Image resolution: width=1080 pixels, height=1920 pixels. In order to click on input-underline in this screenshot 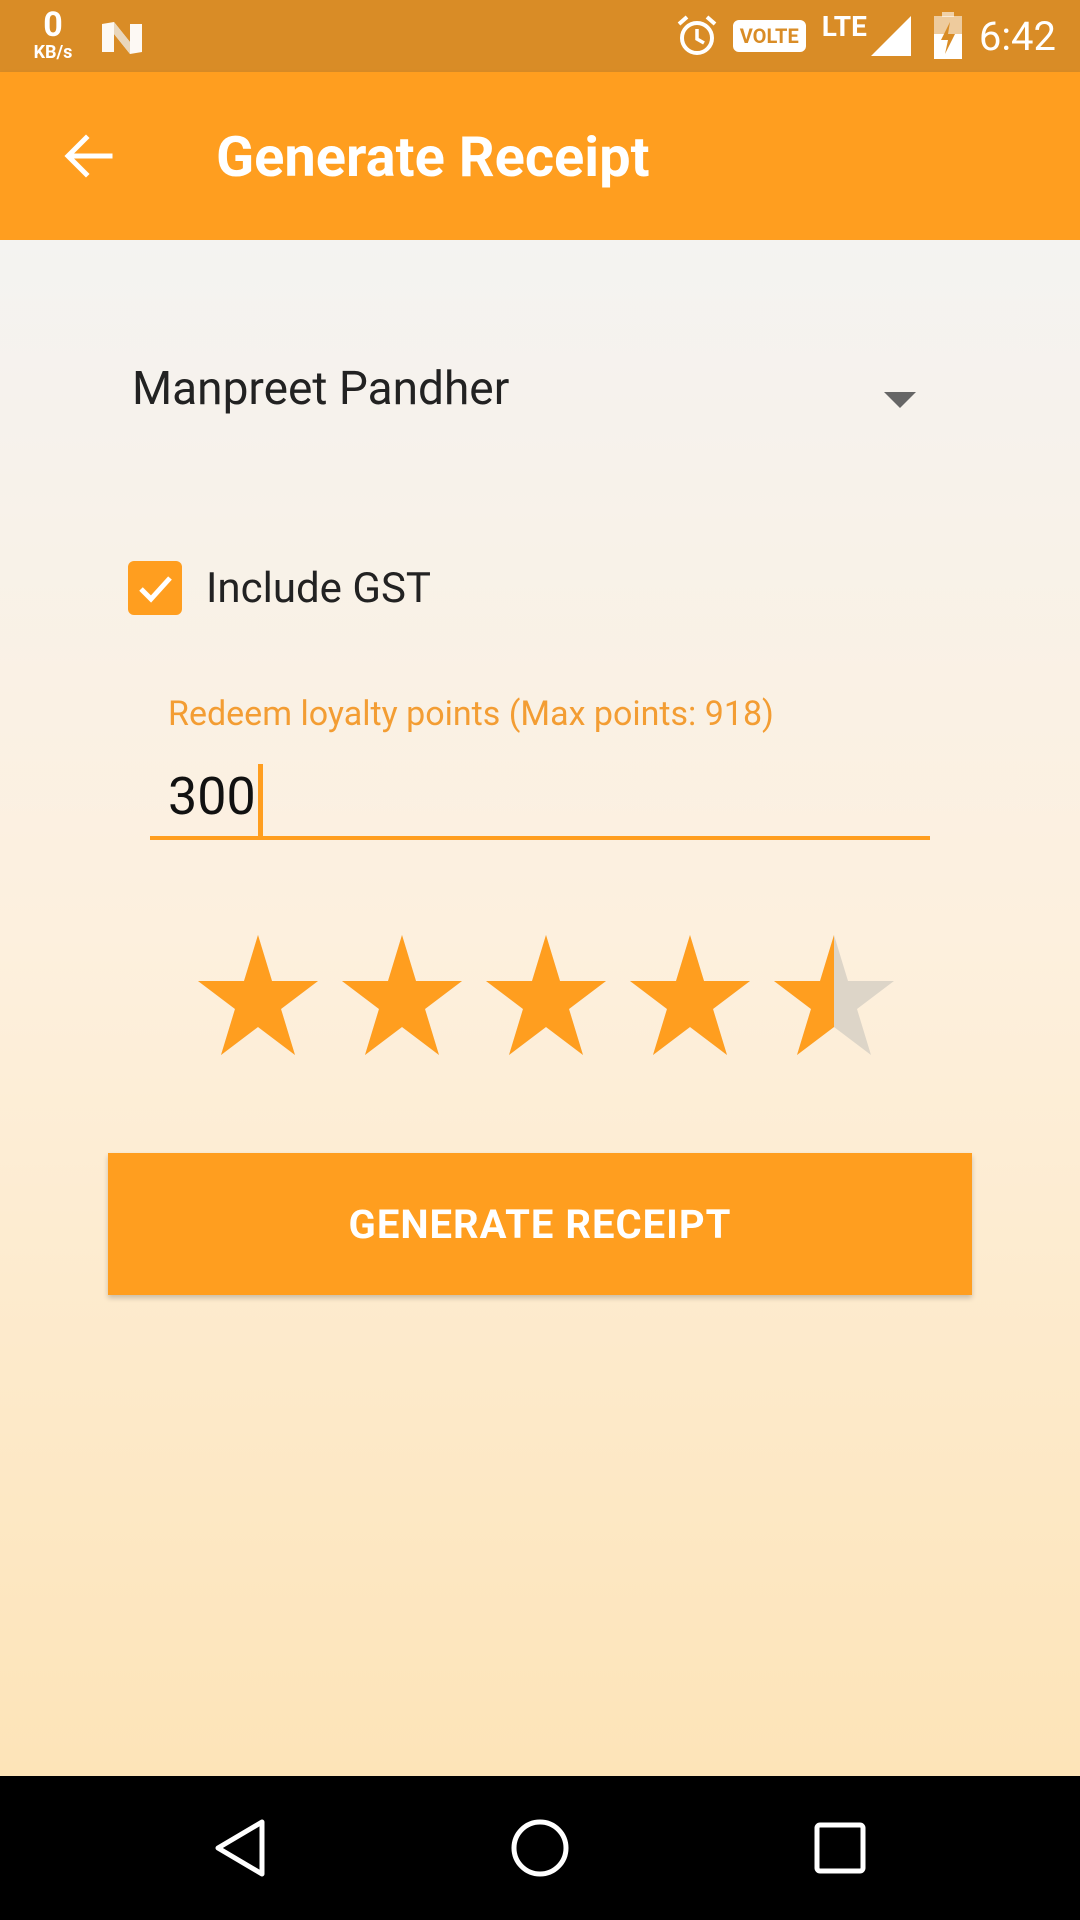, I will do `click(540, 838)`.